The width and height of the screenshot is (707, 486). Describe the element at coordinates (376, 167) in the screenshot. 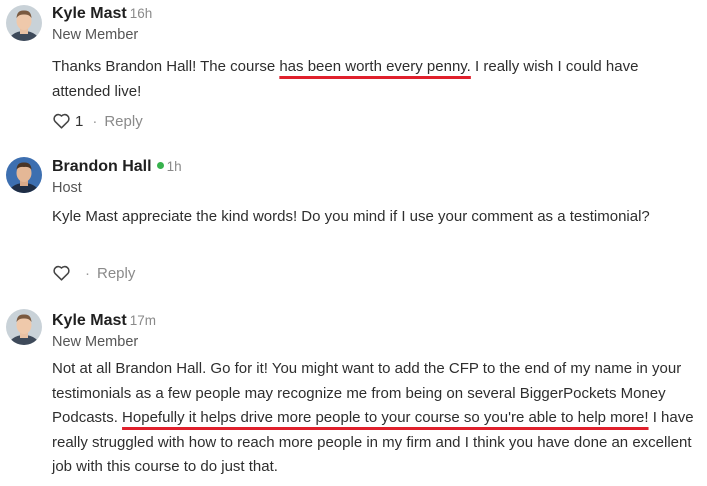

I see `comment-header: Brandon Hall 1h` at that location.